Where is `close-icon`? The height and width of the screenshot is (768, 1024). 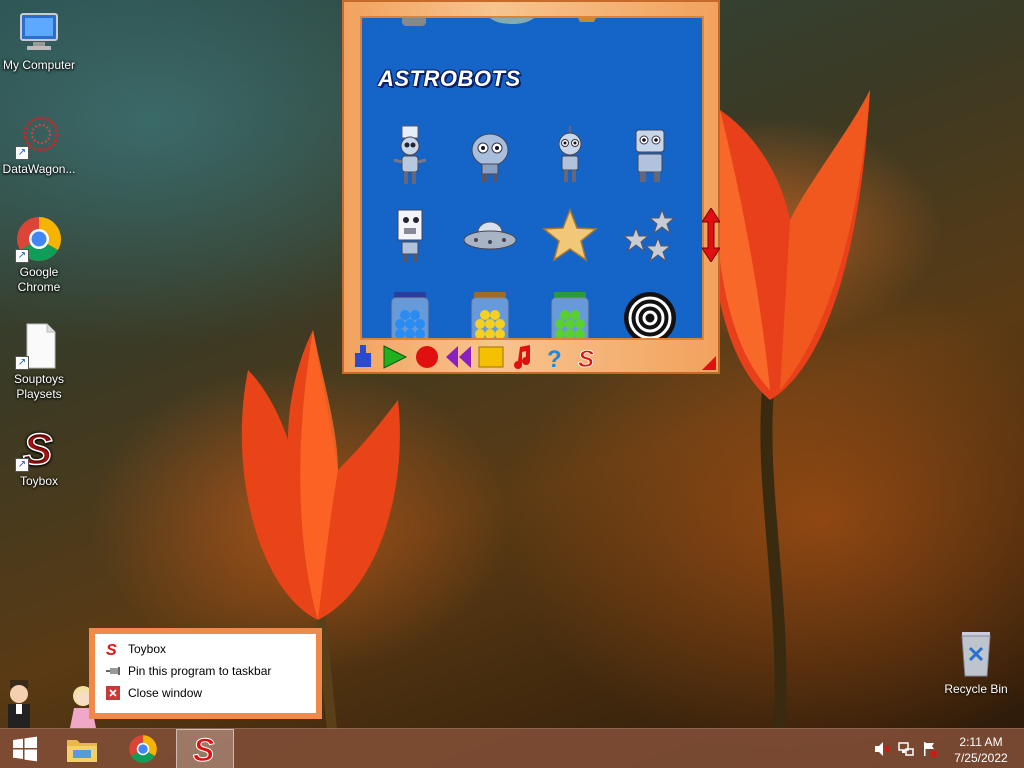 close-icon is located at coordinates (113, 693).